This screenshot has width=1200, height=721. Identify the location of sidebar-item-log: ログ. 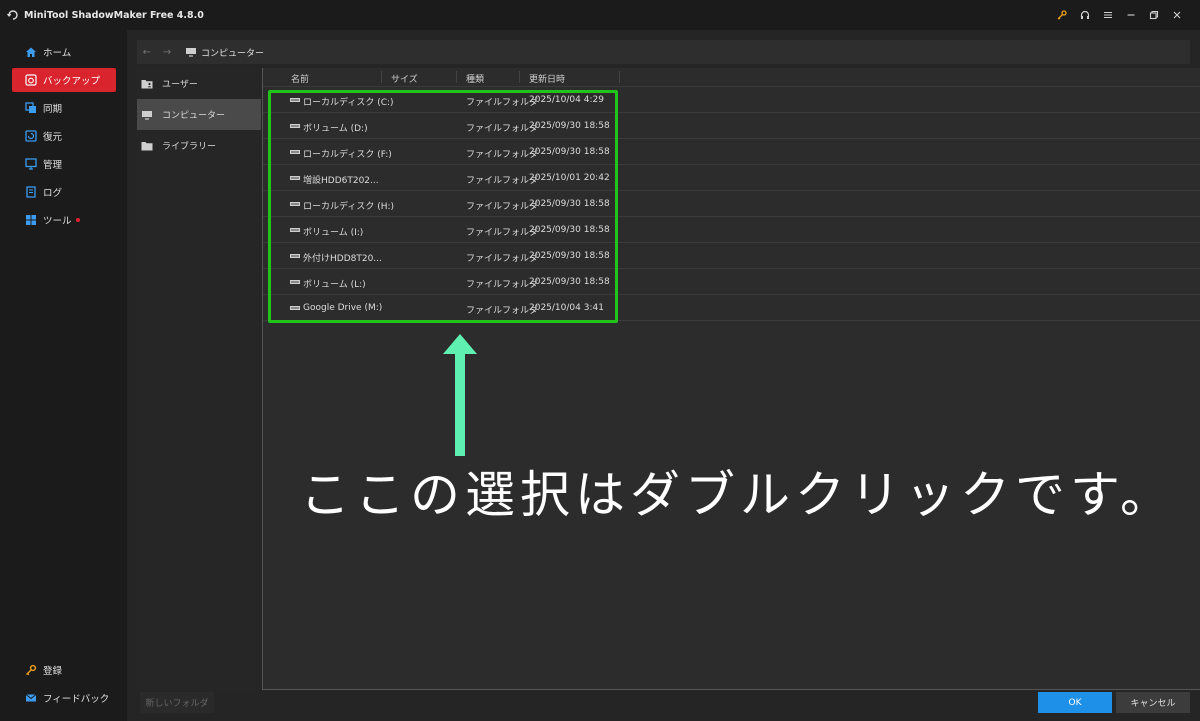
(64, 192).